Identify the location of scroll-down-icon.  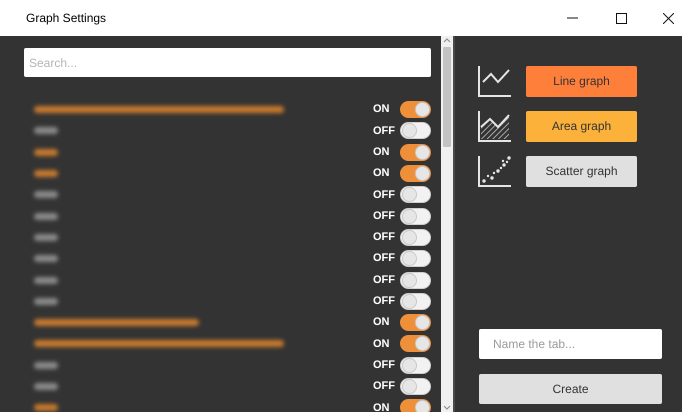
(447, 407).